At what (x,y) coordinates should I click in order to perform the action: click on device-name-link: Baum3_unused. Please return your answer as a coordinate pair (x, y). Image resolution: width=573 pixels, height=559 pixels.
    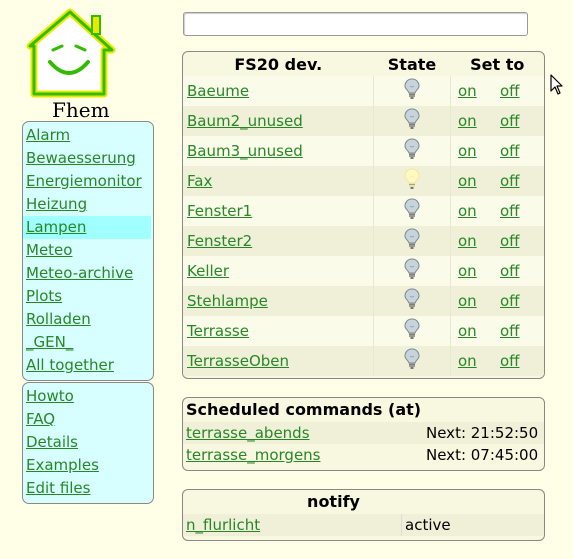
    Looking at the image, I should click on (245, 151).